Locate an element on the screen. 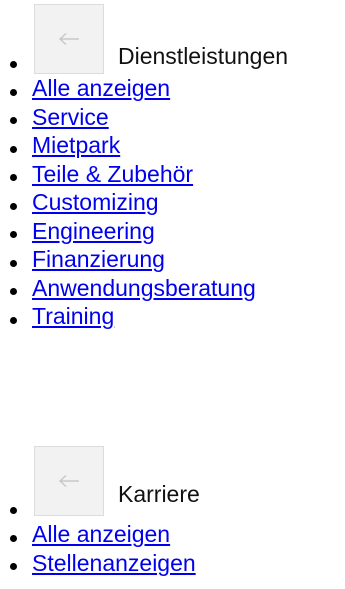 This screenshot has height=589, width=345. link-teile-zubehoer: Teile & Zubehör is located at coordinates (112, 174).